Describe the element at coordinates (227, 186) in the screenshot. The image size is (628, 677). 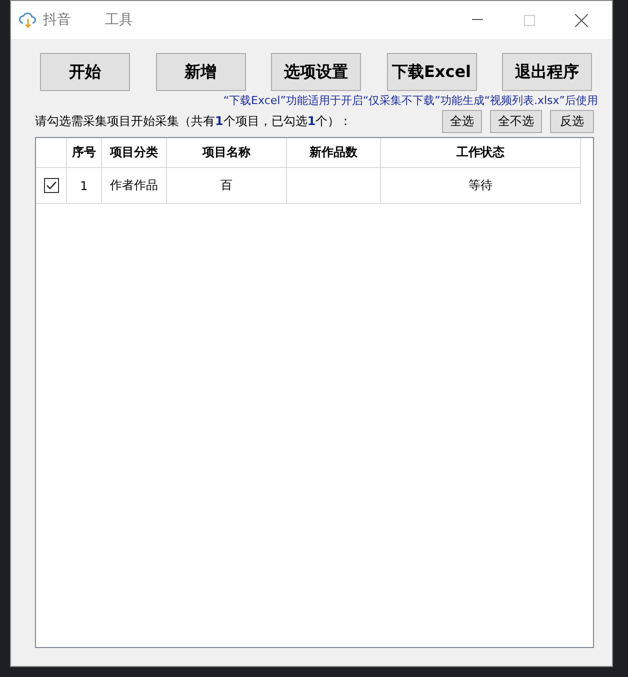
I see `table-cell: 百` at that location.